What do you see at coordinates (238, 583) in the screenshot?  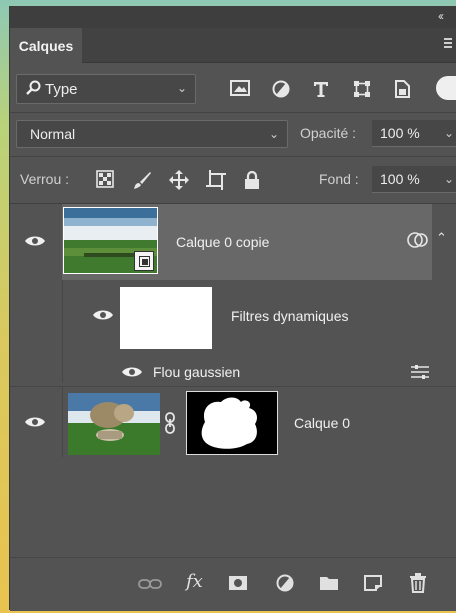 I see `add-mask-icon` at bounding box center [238, 583].